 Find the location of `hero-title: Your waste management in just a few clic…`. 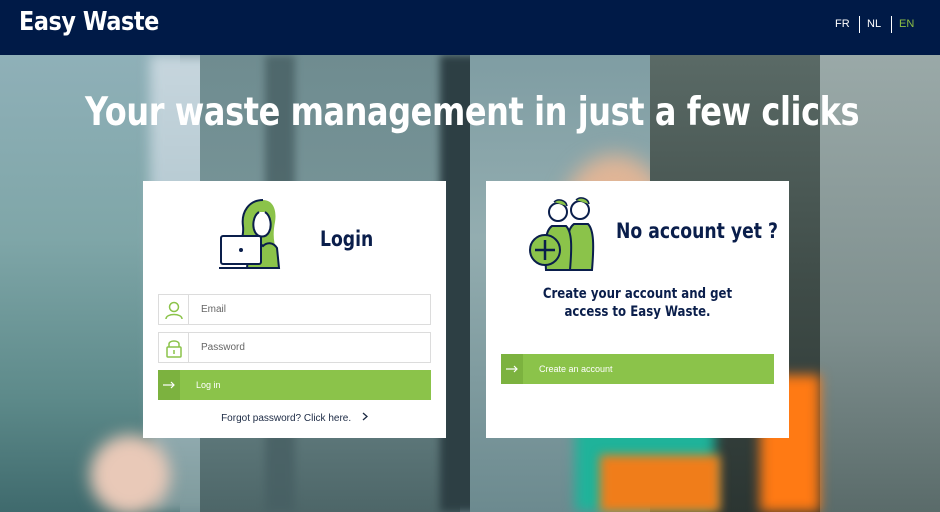

hero-title: Your waste management in just a few clic… is located at coordinates (472, 112).